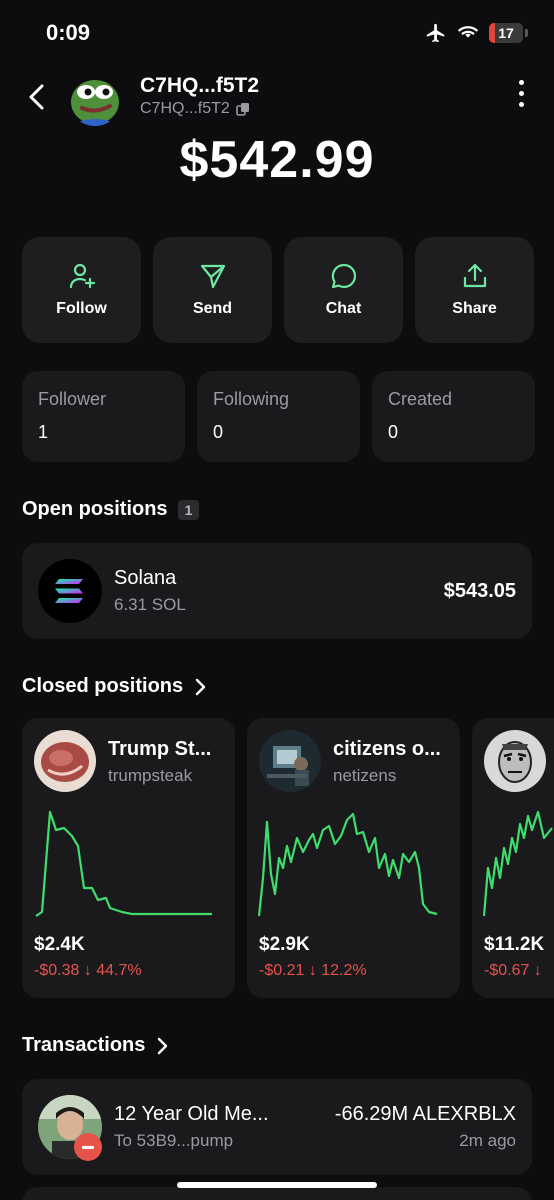 The height and width of the screenshot is (1200, 554). I want to click on send-button: Send, so click(212, 290).